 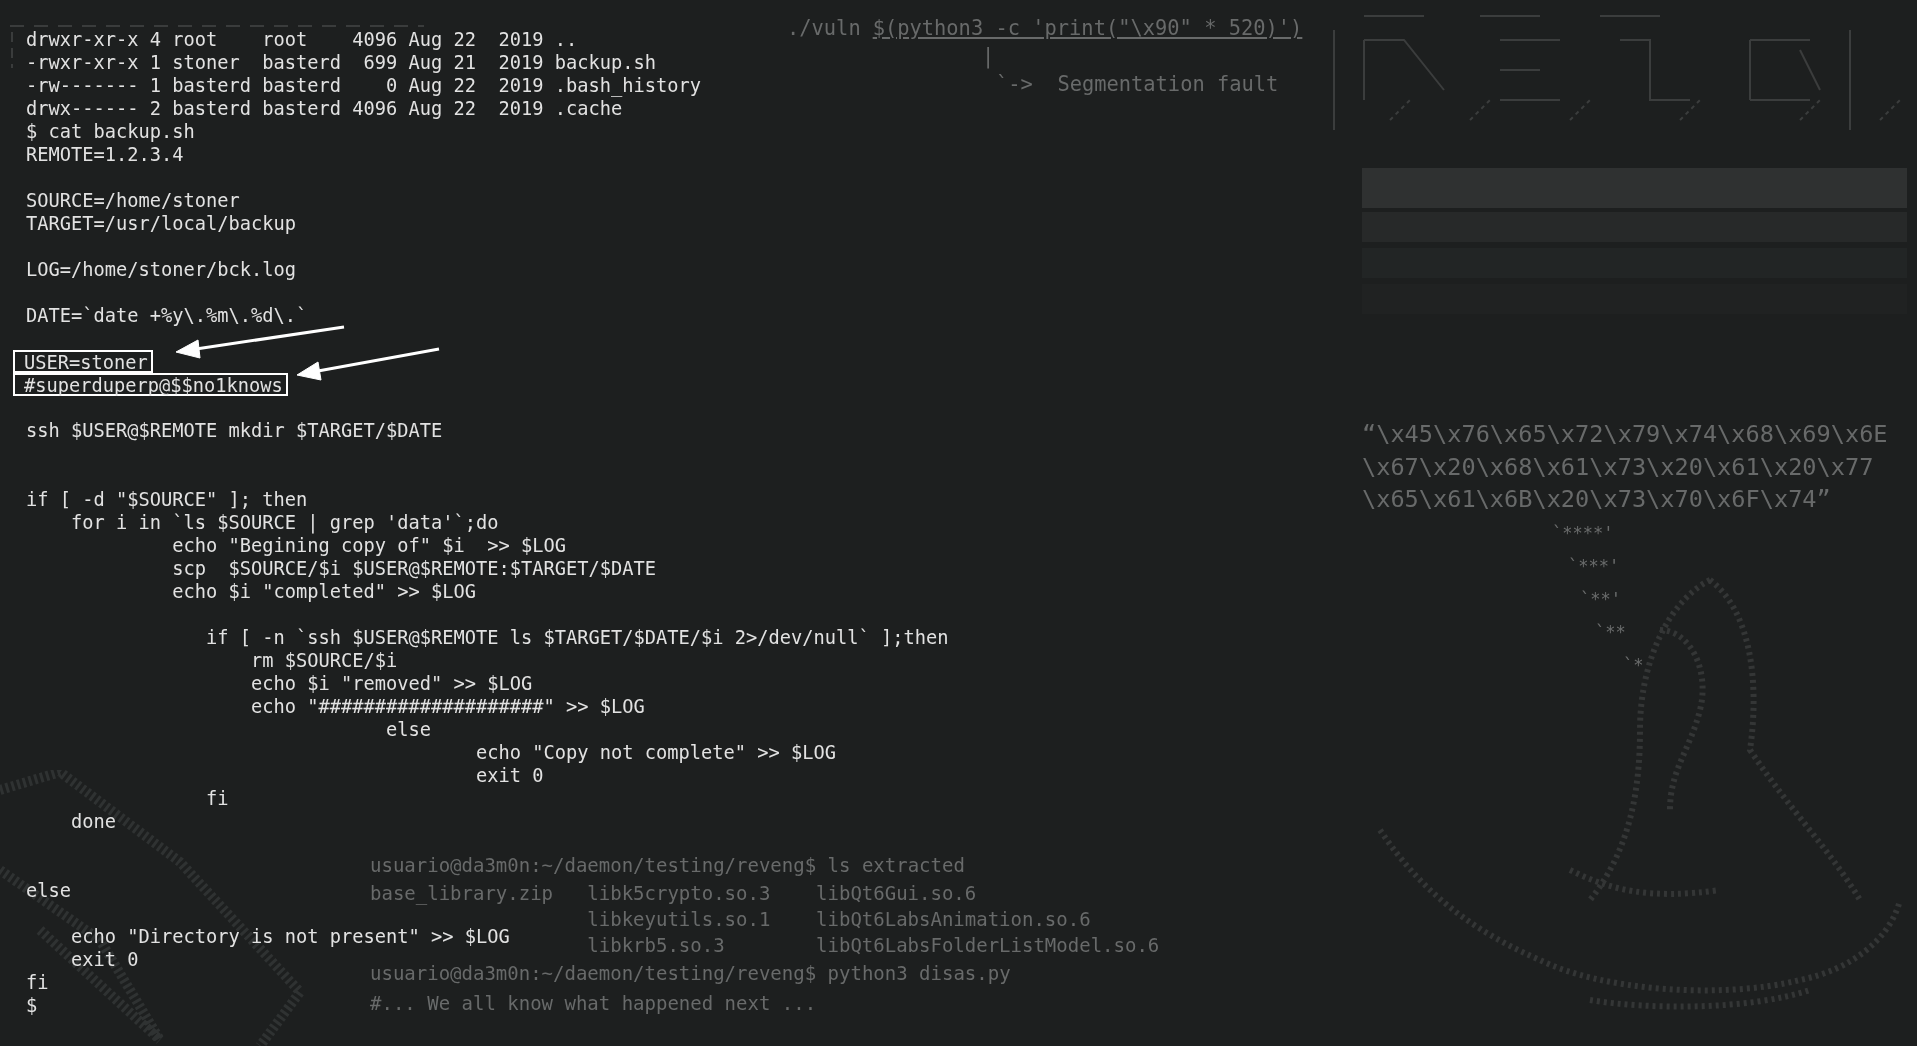 I want to click on terminal-line: REMOTE=1.2.3.4, so click(x=105, y=154).